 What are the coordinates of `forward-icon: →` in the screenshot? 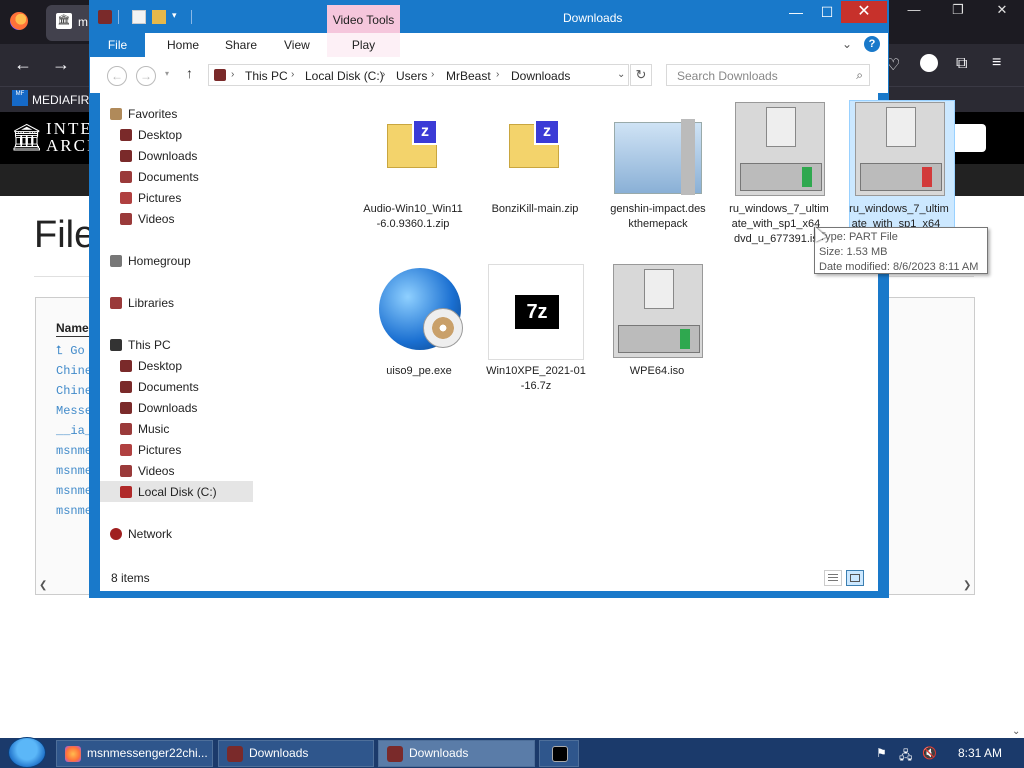 It's located at (146, 76).